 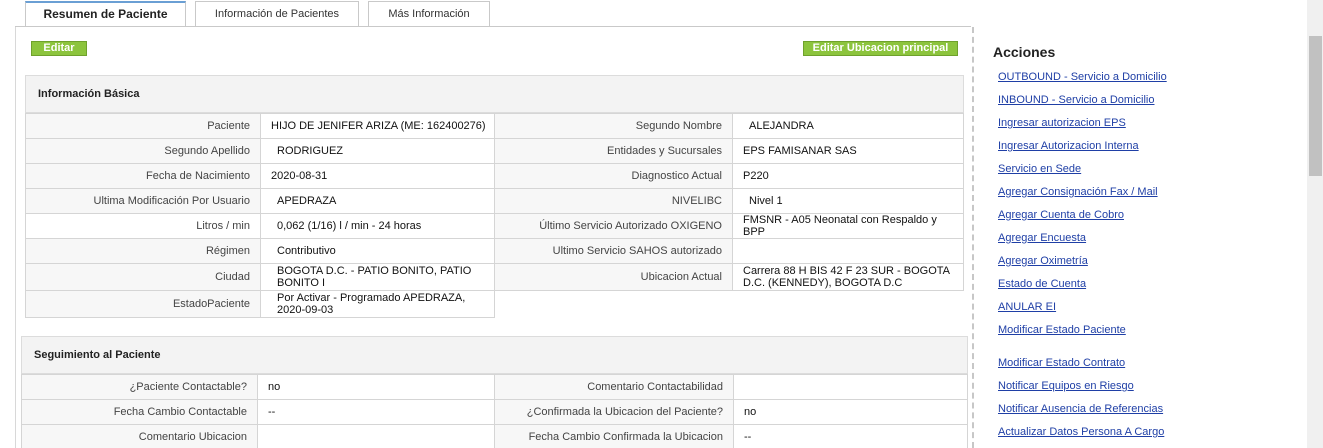 I want to click on section-separator, so click(x=973, y=237).